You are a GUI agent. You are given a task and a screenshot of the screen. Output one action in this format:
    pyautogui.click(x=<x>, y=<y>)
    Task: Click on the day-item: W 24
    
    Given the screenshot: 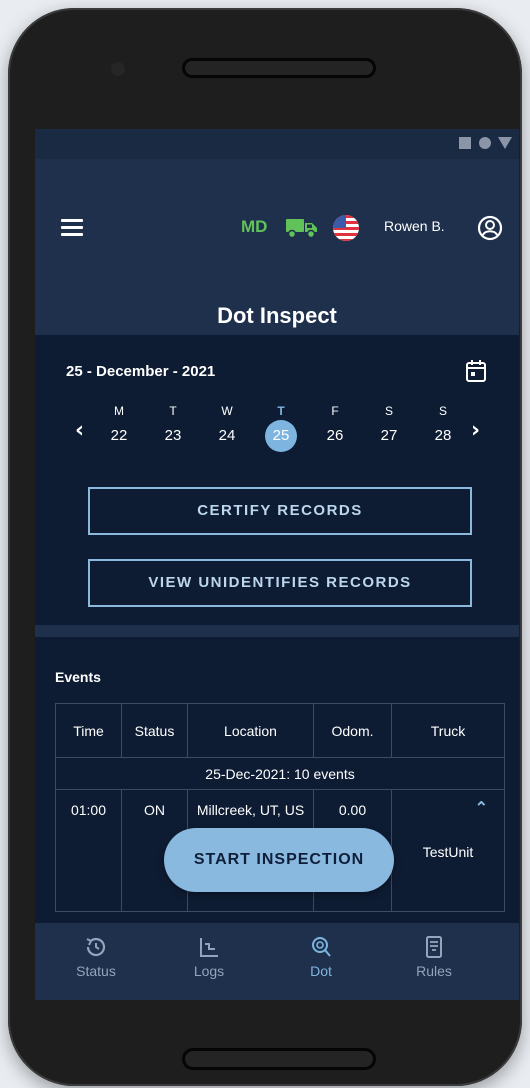 What is the action you would take?
    pyautogui.click(x=227, y=426)
    